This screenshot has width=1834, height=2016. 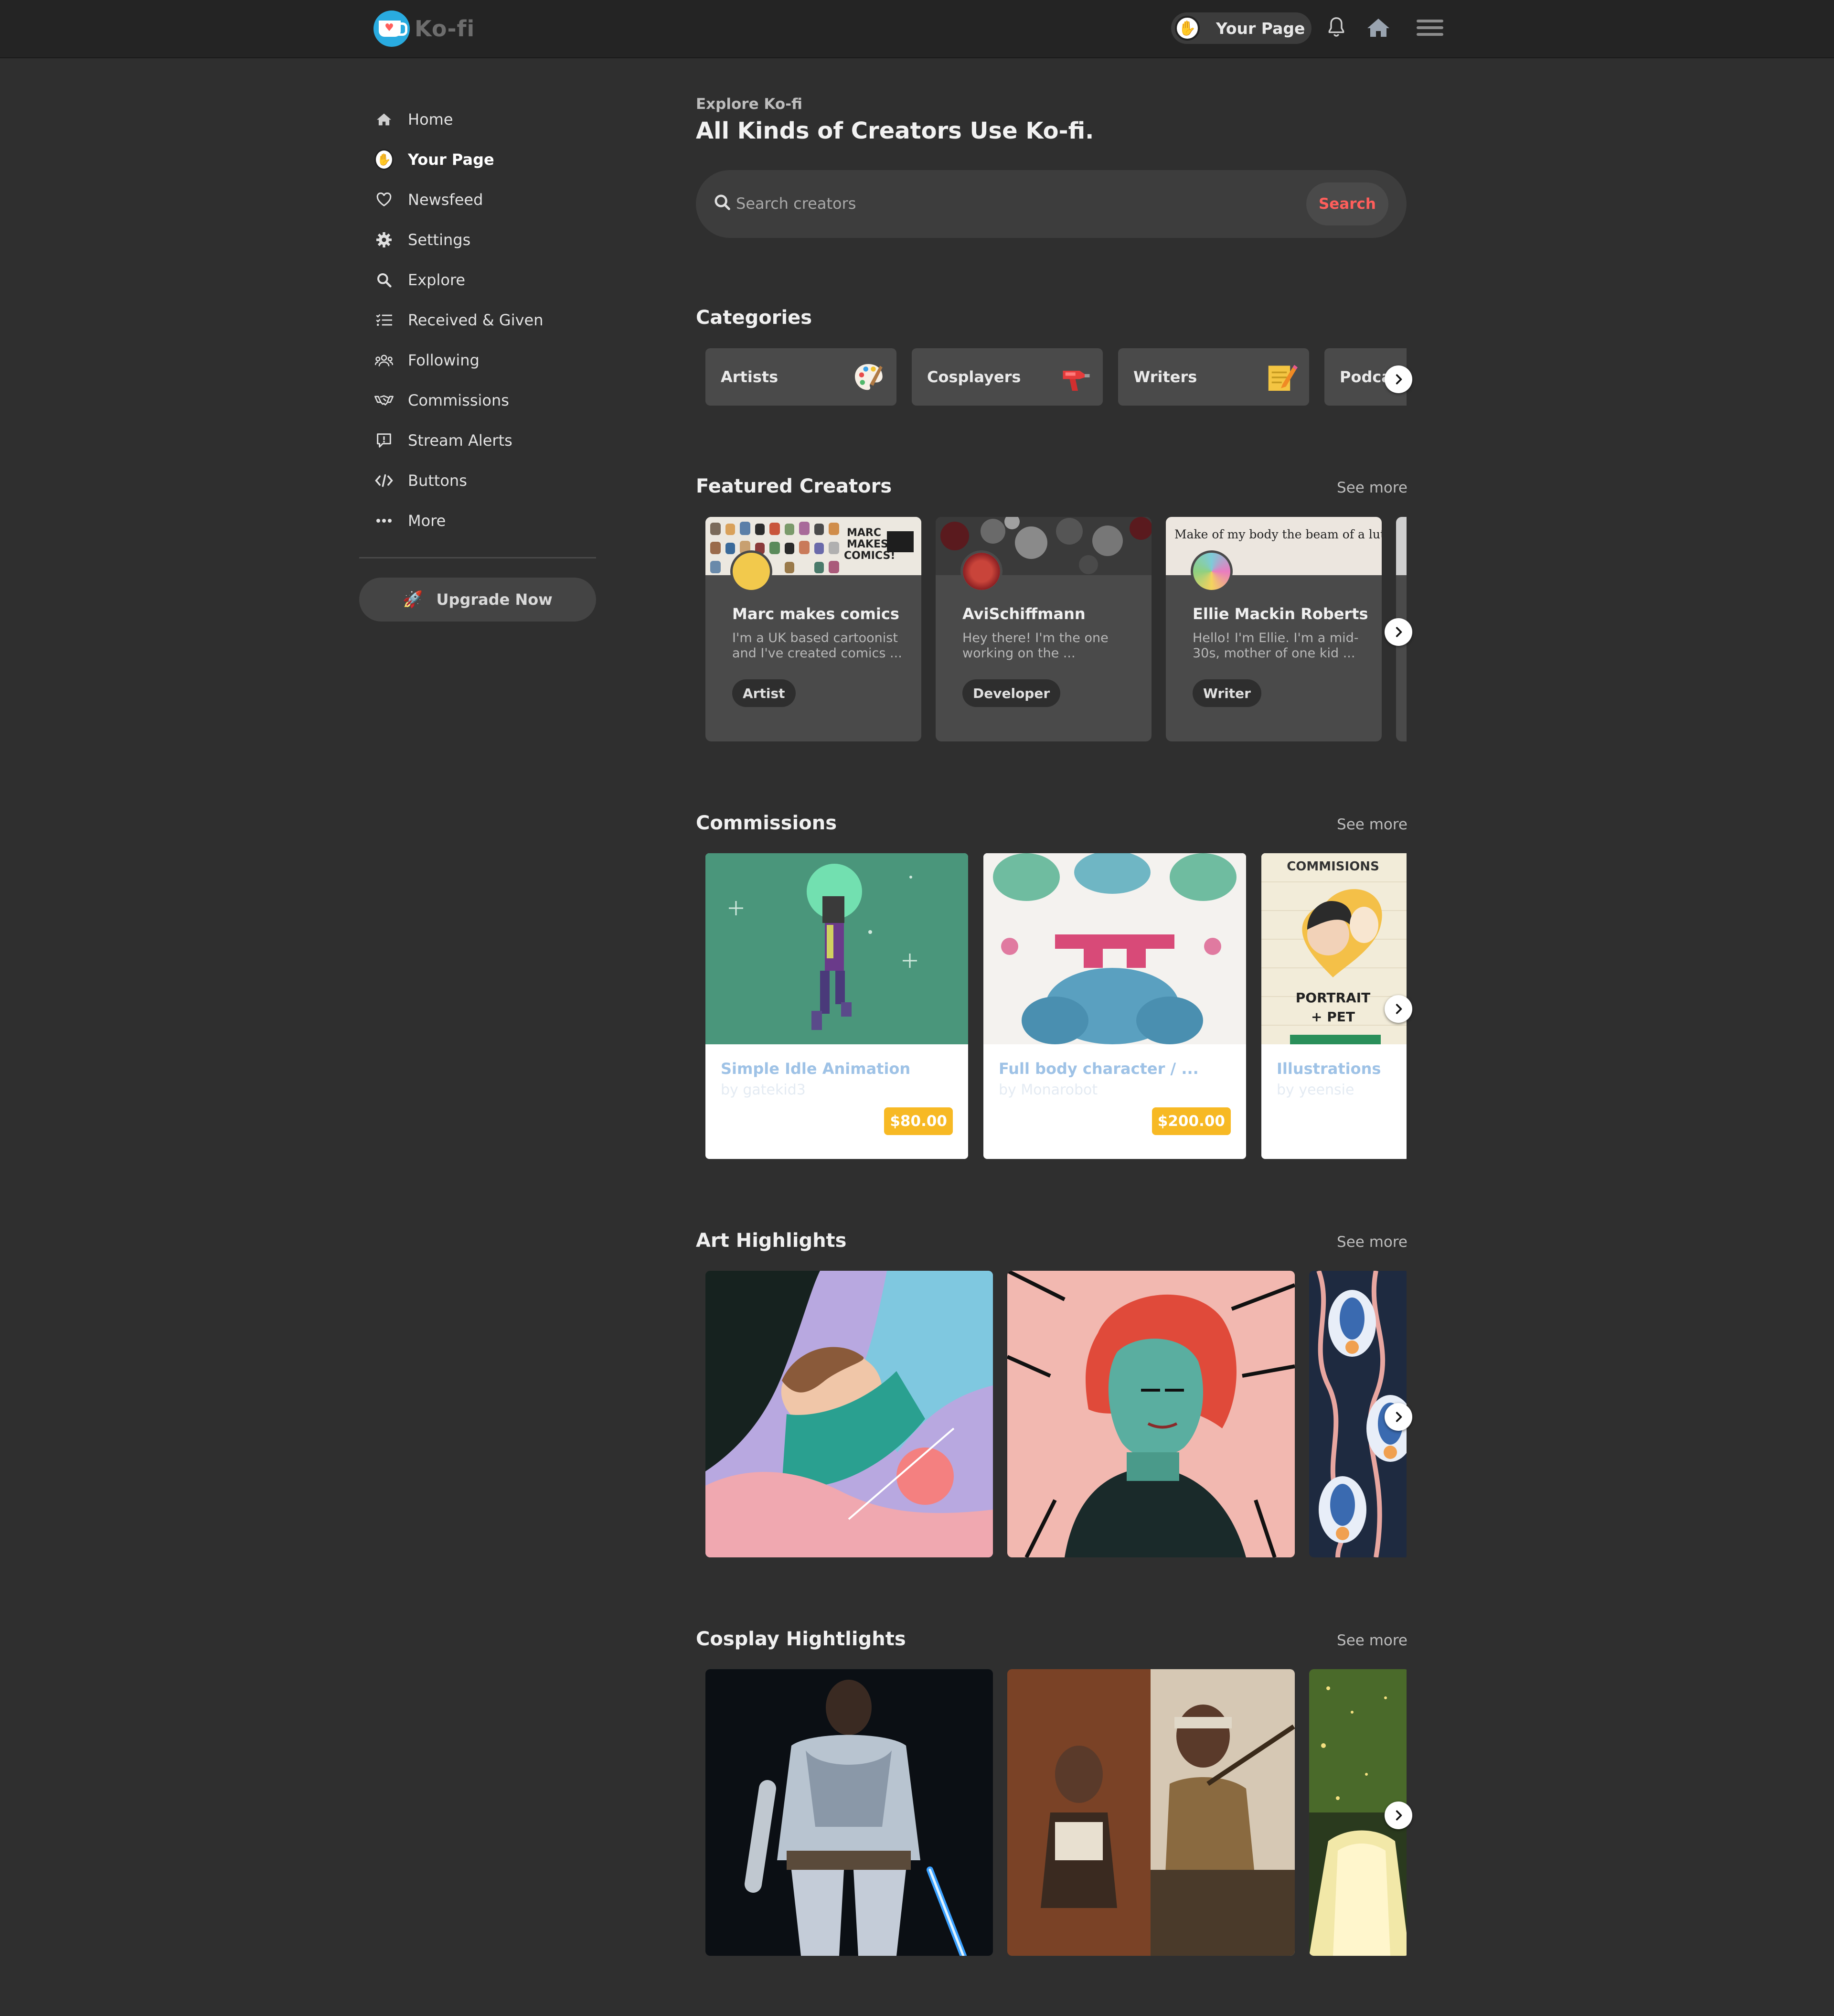 I want to click on featured-next-arrow, so click(x=1399, y=632).